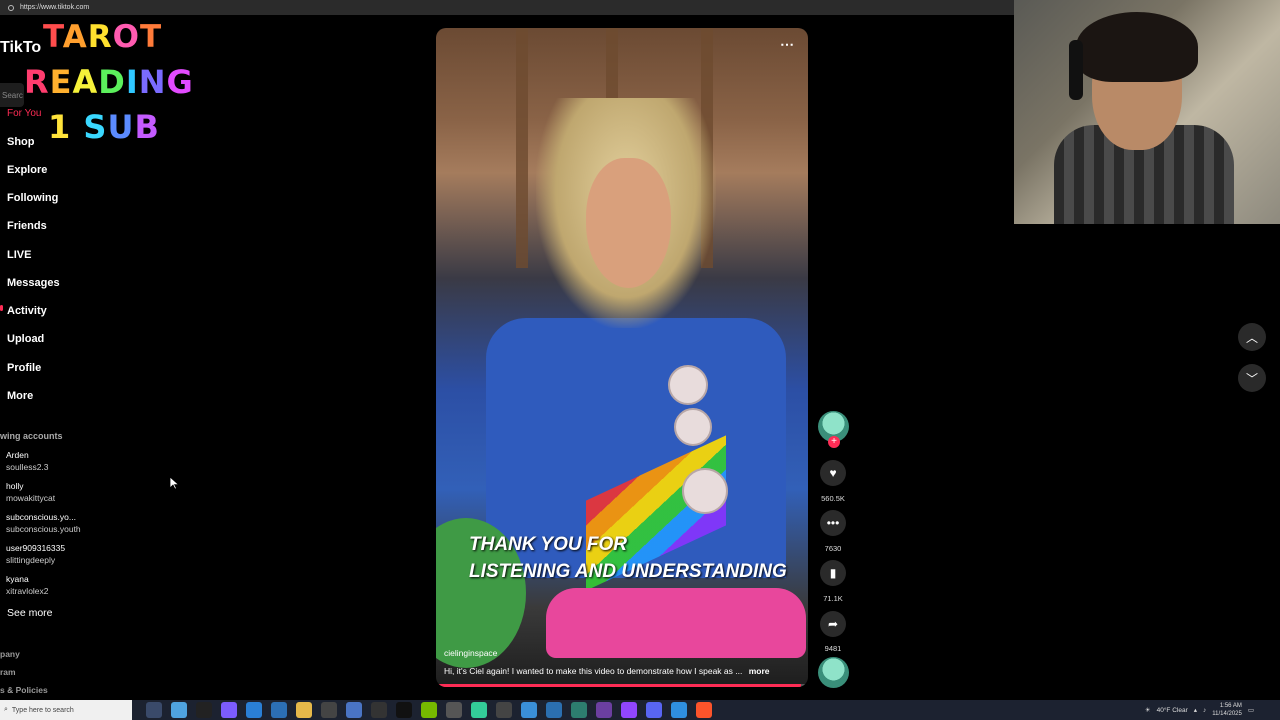 This screenshot has width=1280, height=720. Describe the element at coordinates (132, 81) in the screenshot. I see `banner-letter: I` at that location.